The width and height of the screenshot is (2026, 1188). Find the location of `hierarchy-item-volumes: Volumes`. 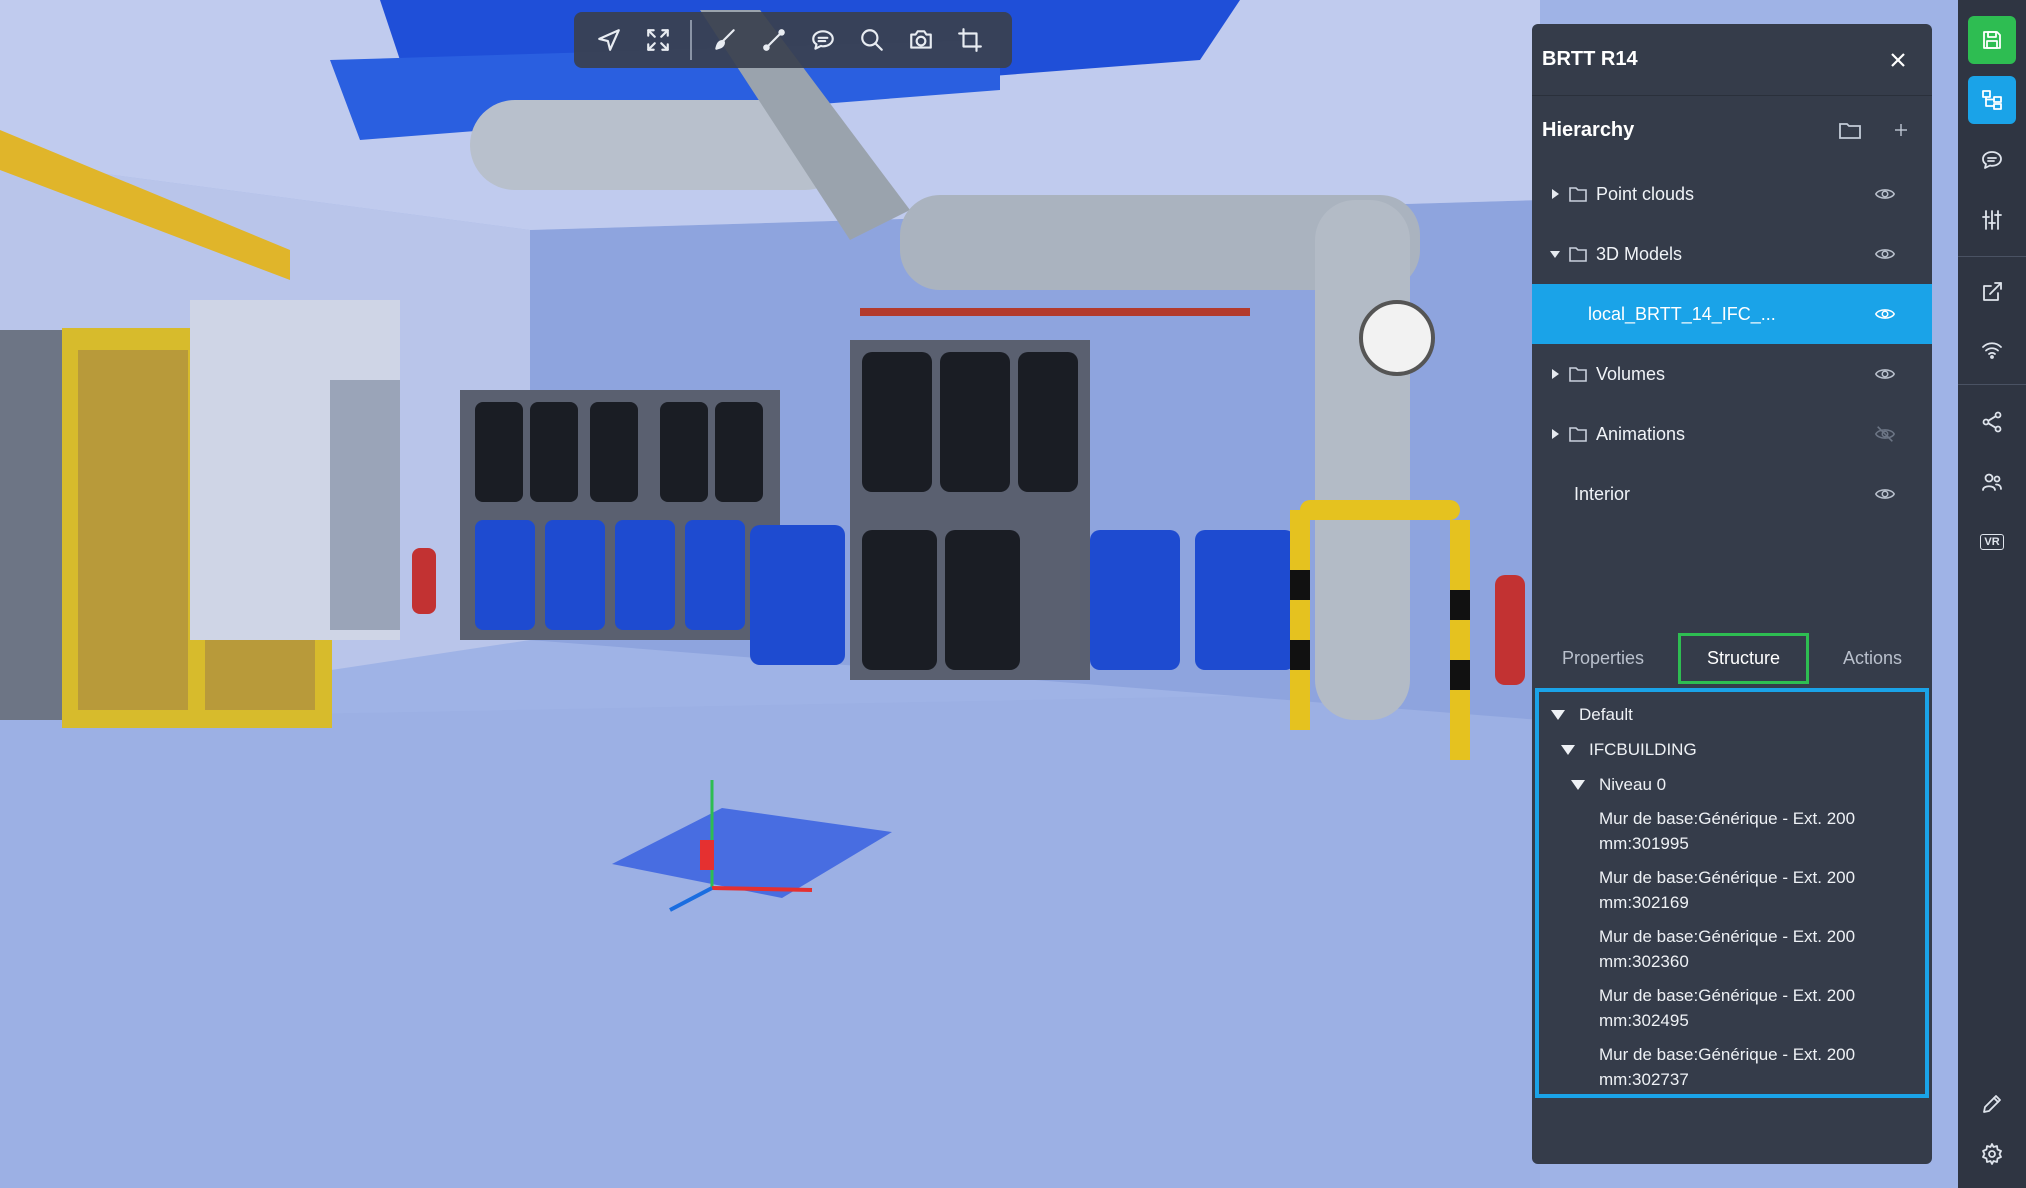

hierarchy-item-volumes: Volumes is located at coordinates (1732, 374).